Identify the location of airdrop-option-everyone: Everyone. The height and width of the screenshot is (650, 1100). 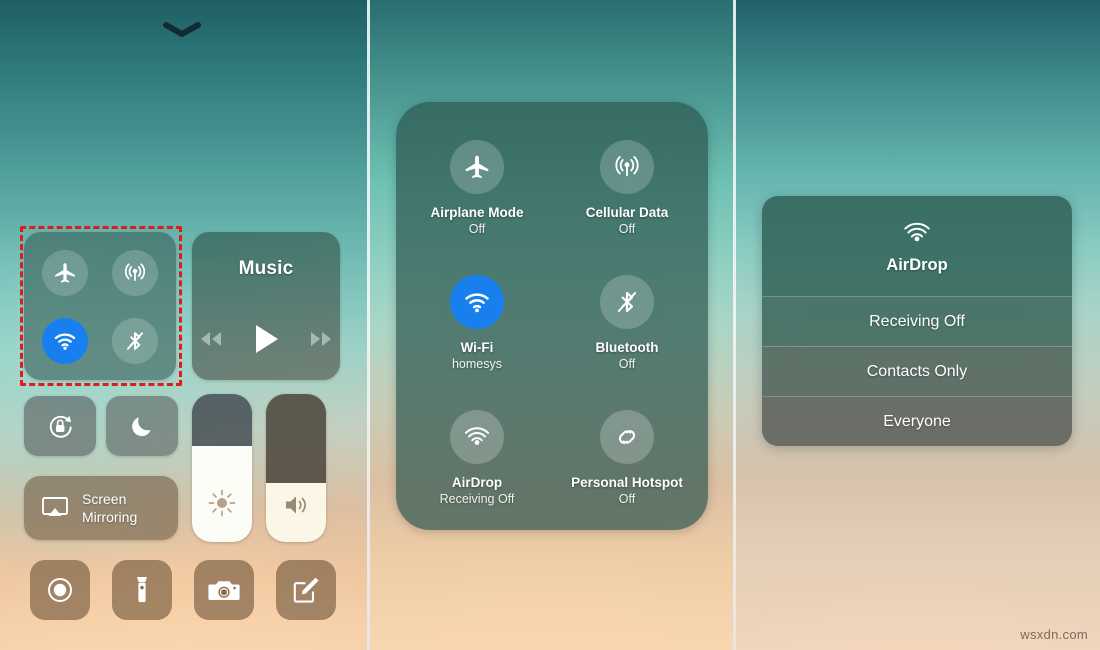
(917, 421).